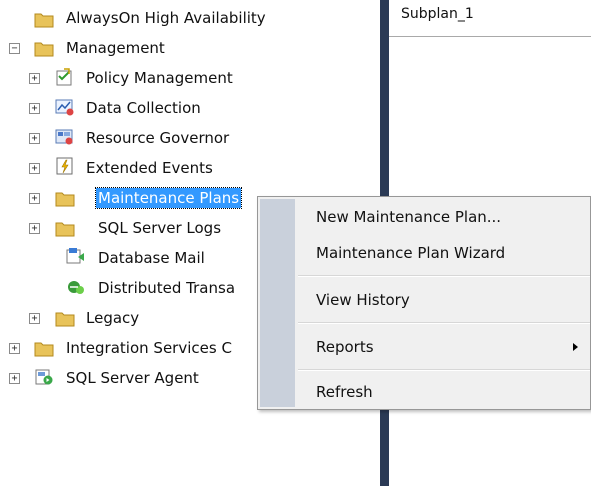 The height and width of the screenshot is (486, 591). What do you see at coordinates (115, 48) in the screenshot?
I see `tree-item-label: Management` at bounding box center [115, 48].